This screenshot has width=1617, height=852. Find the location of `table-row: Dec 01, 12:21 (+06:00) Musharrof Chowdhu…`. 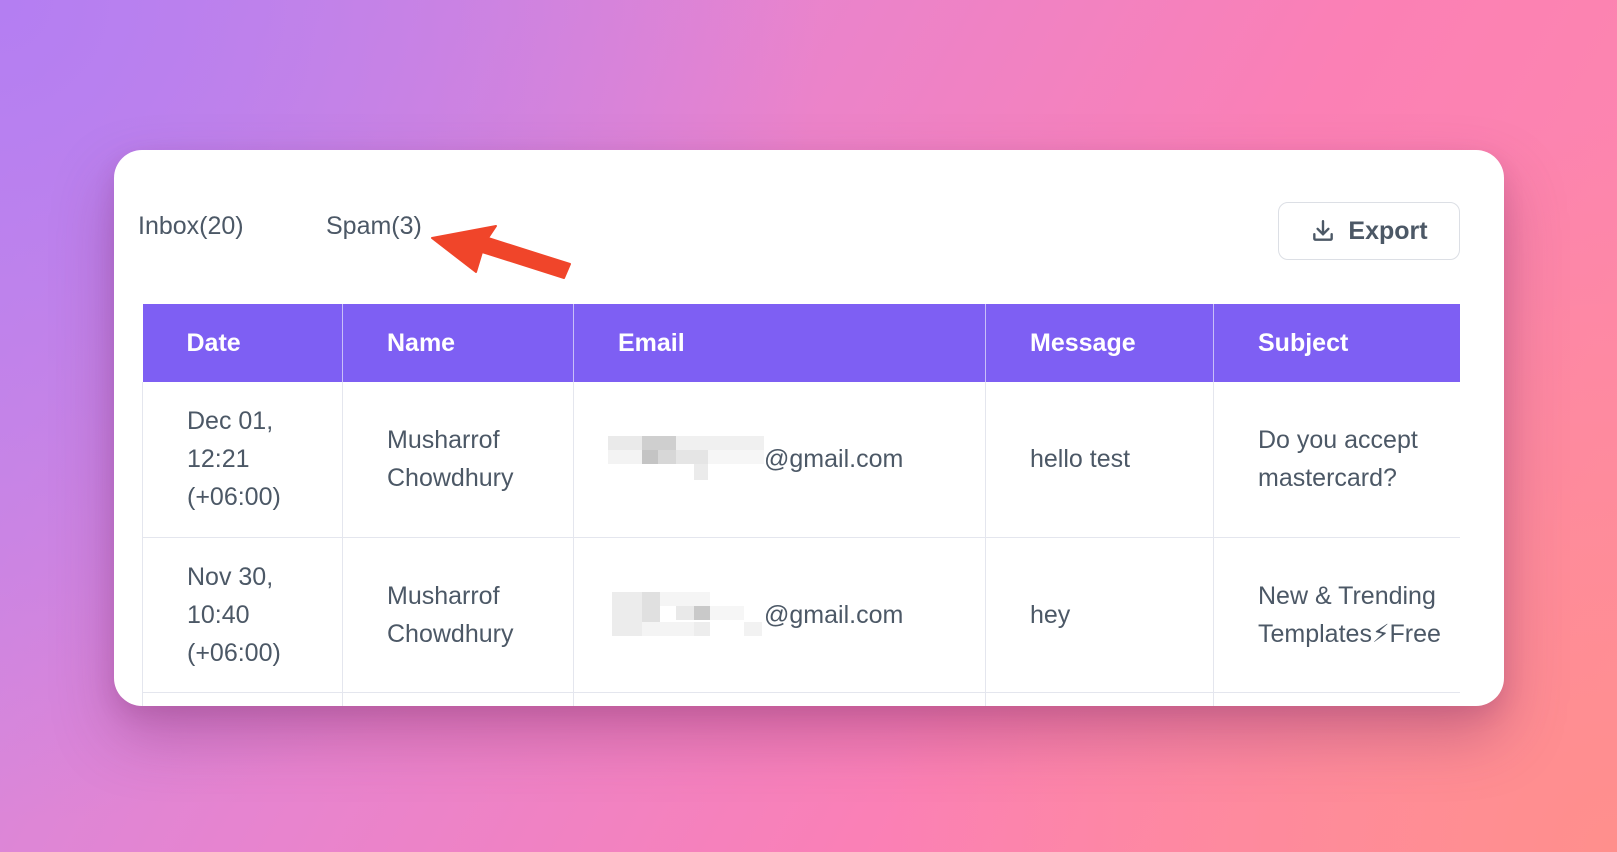

table-row: Dec 01, 12:21 (+06:00) Musharrof Chowdhu… is located at coordinates (801, 460).